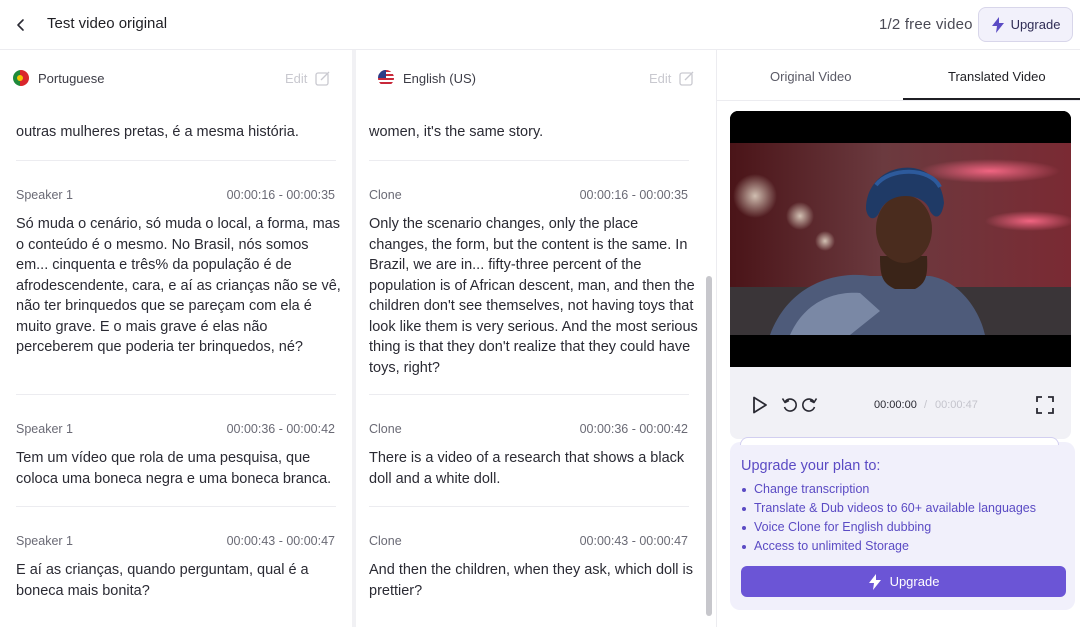 The image size is (1080, 627). I want to click on play-button, so click(760, 407).